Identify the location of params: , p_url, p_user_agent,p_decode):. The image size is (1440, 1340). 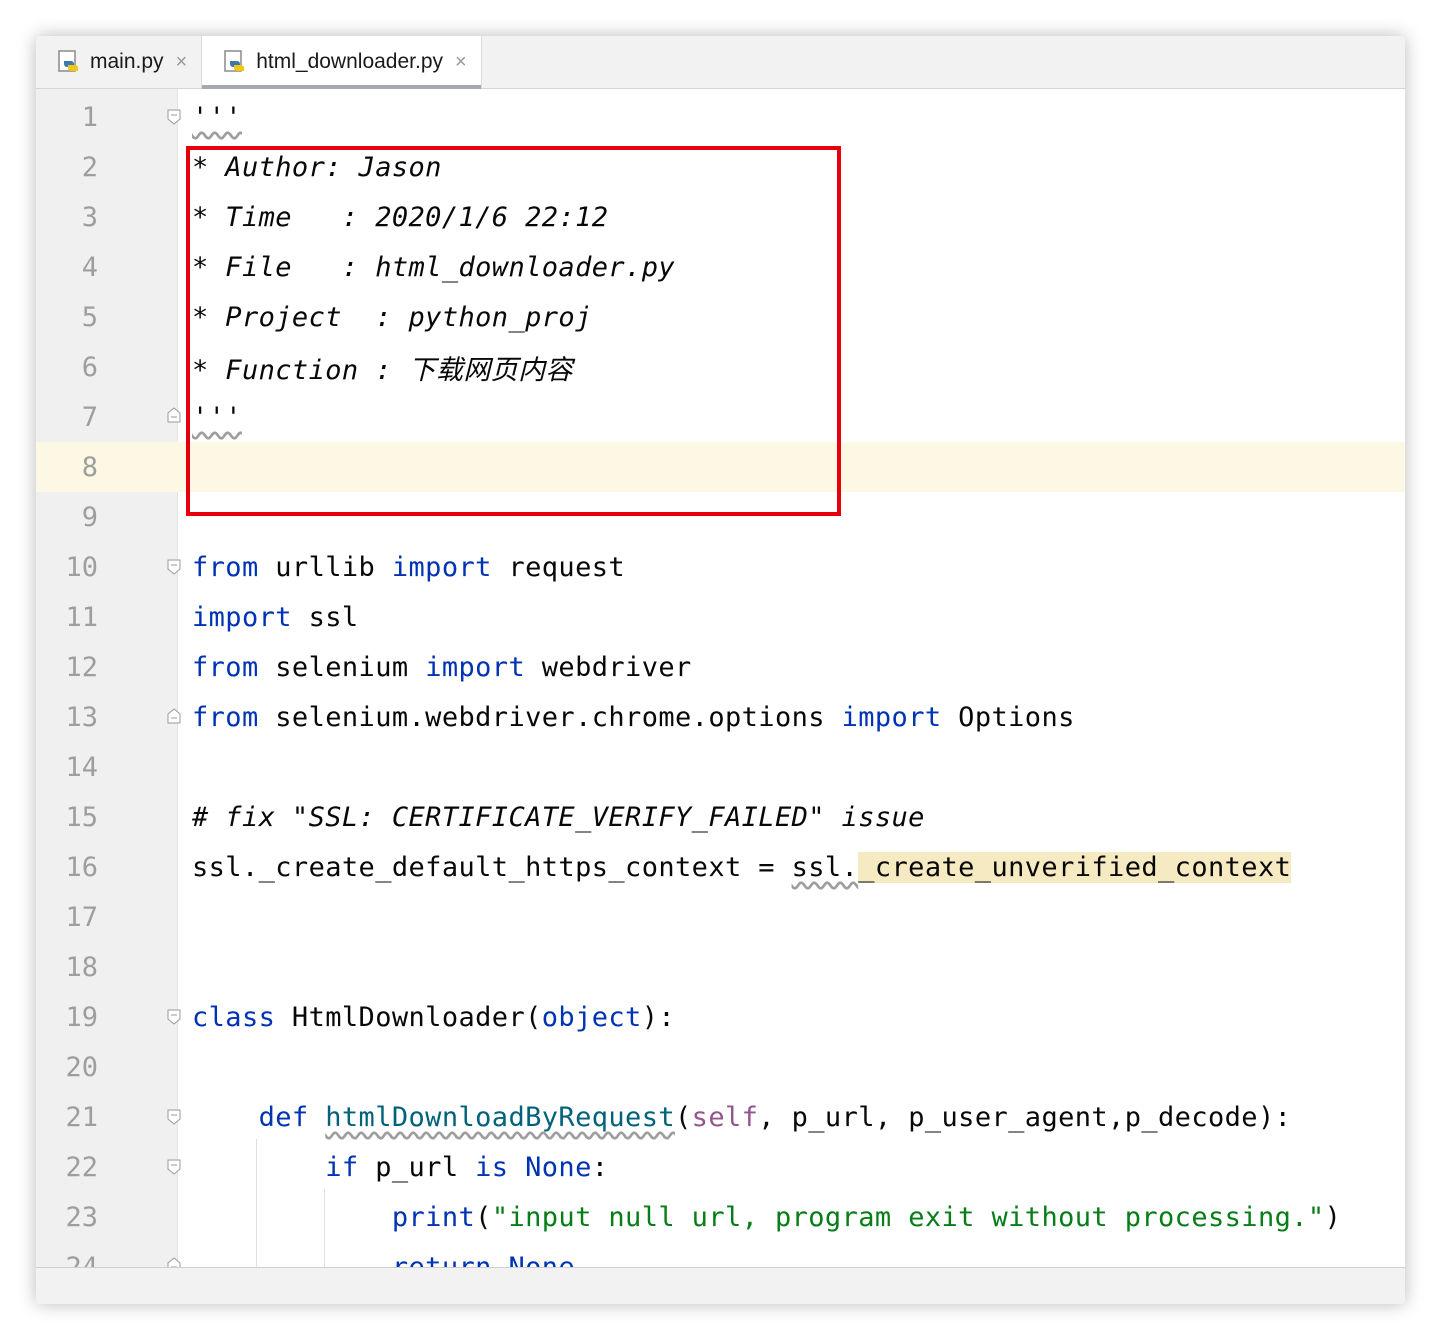
(1025, 1117).